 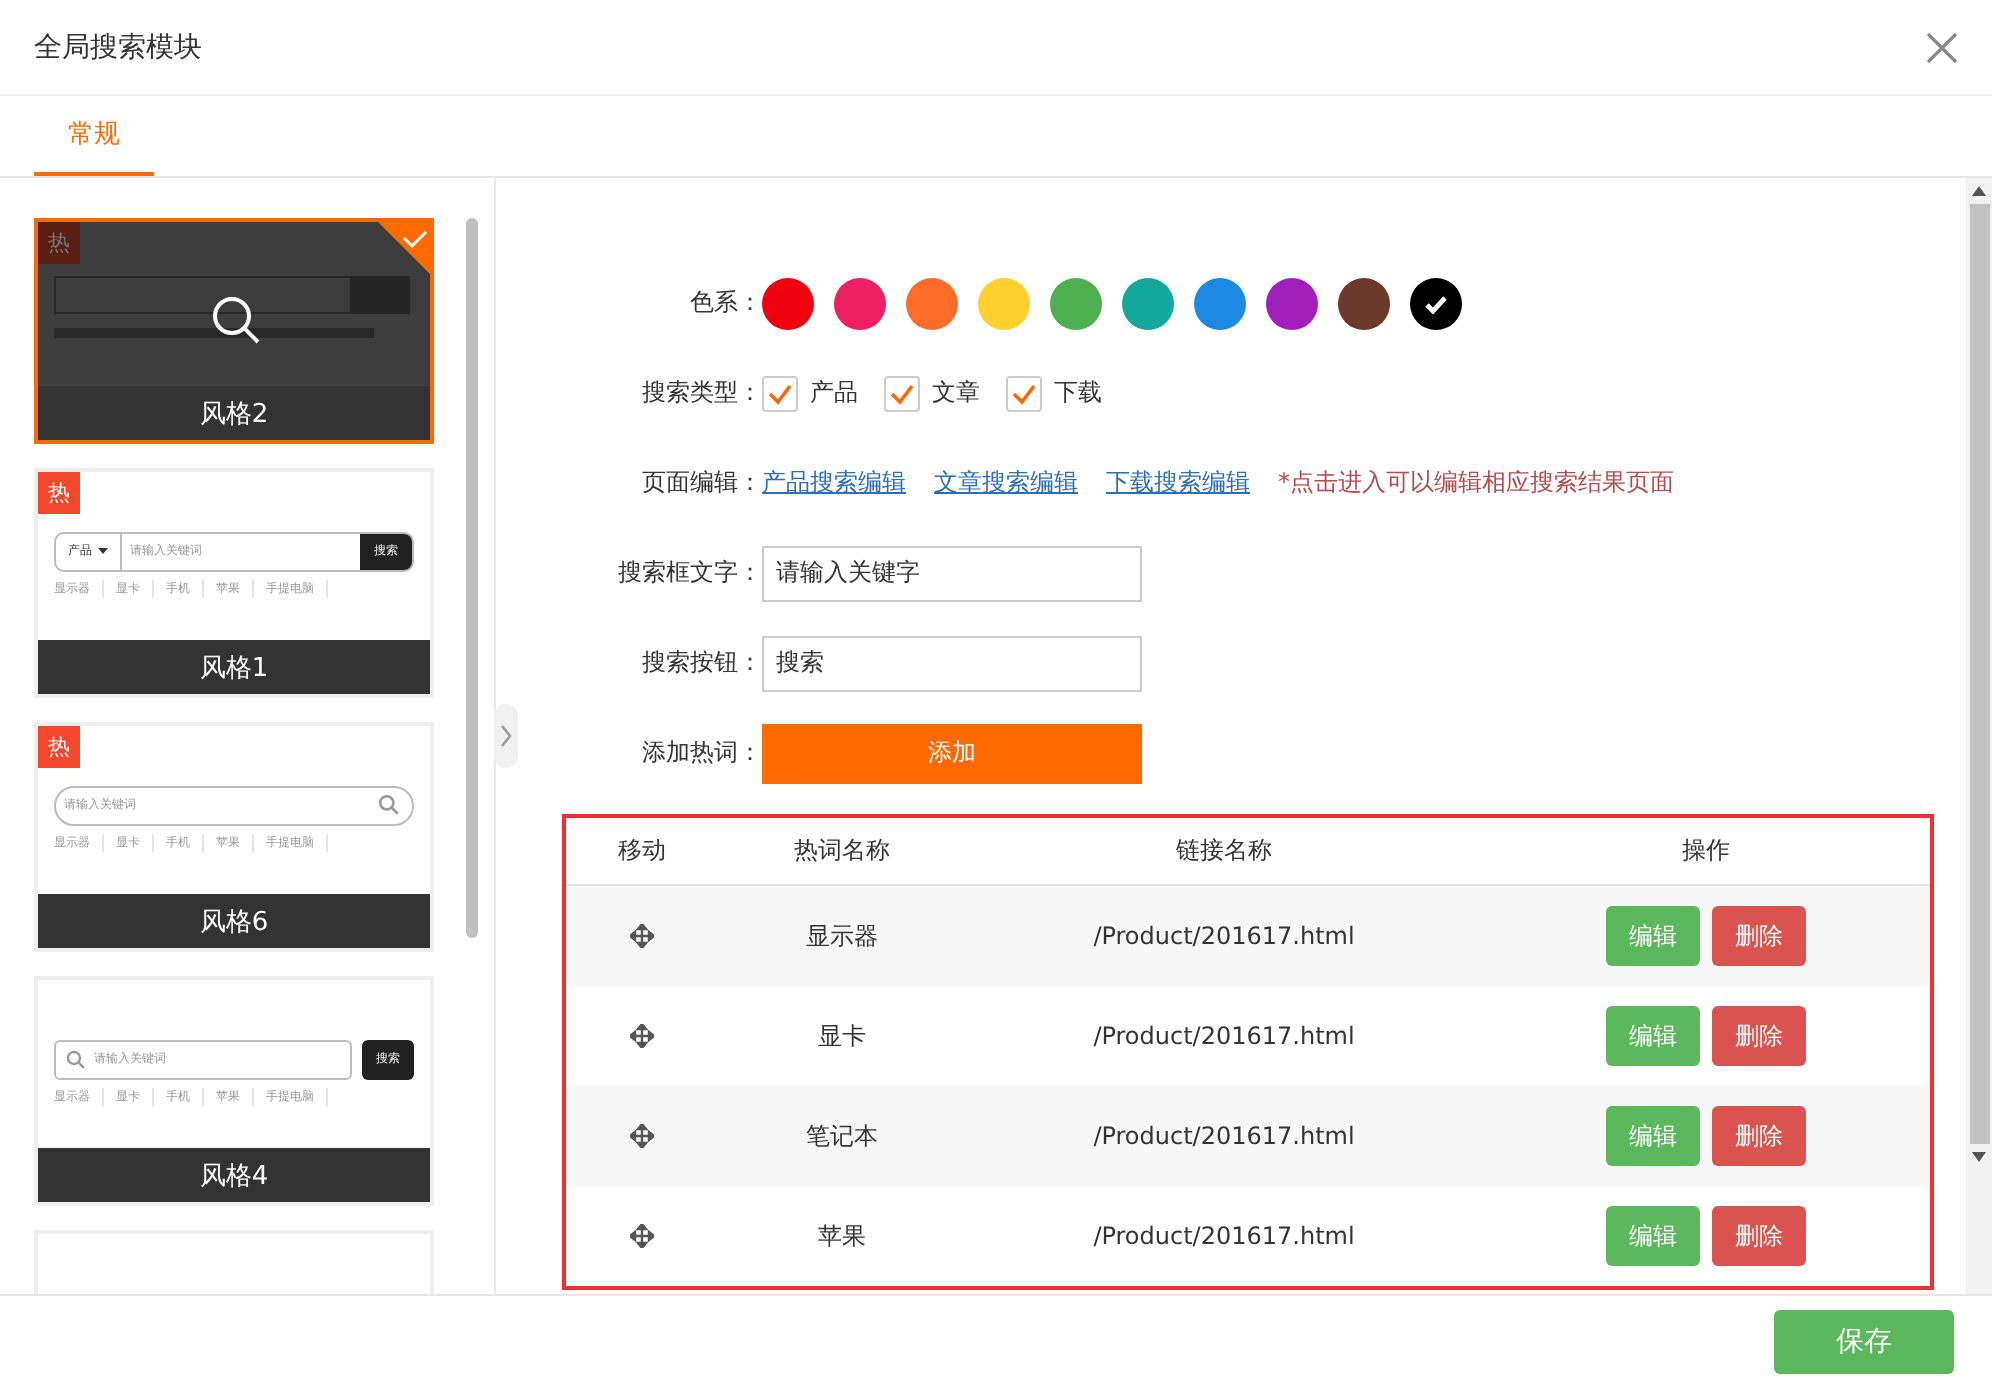 I want to click on table-cell-text: 笔记本, so click(x=842, y=1136).